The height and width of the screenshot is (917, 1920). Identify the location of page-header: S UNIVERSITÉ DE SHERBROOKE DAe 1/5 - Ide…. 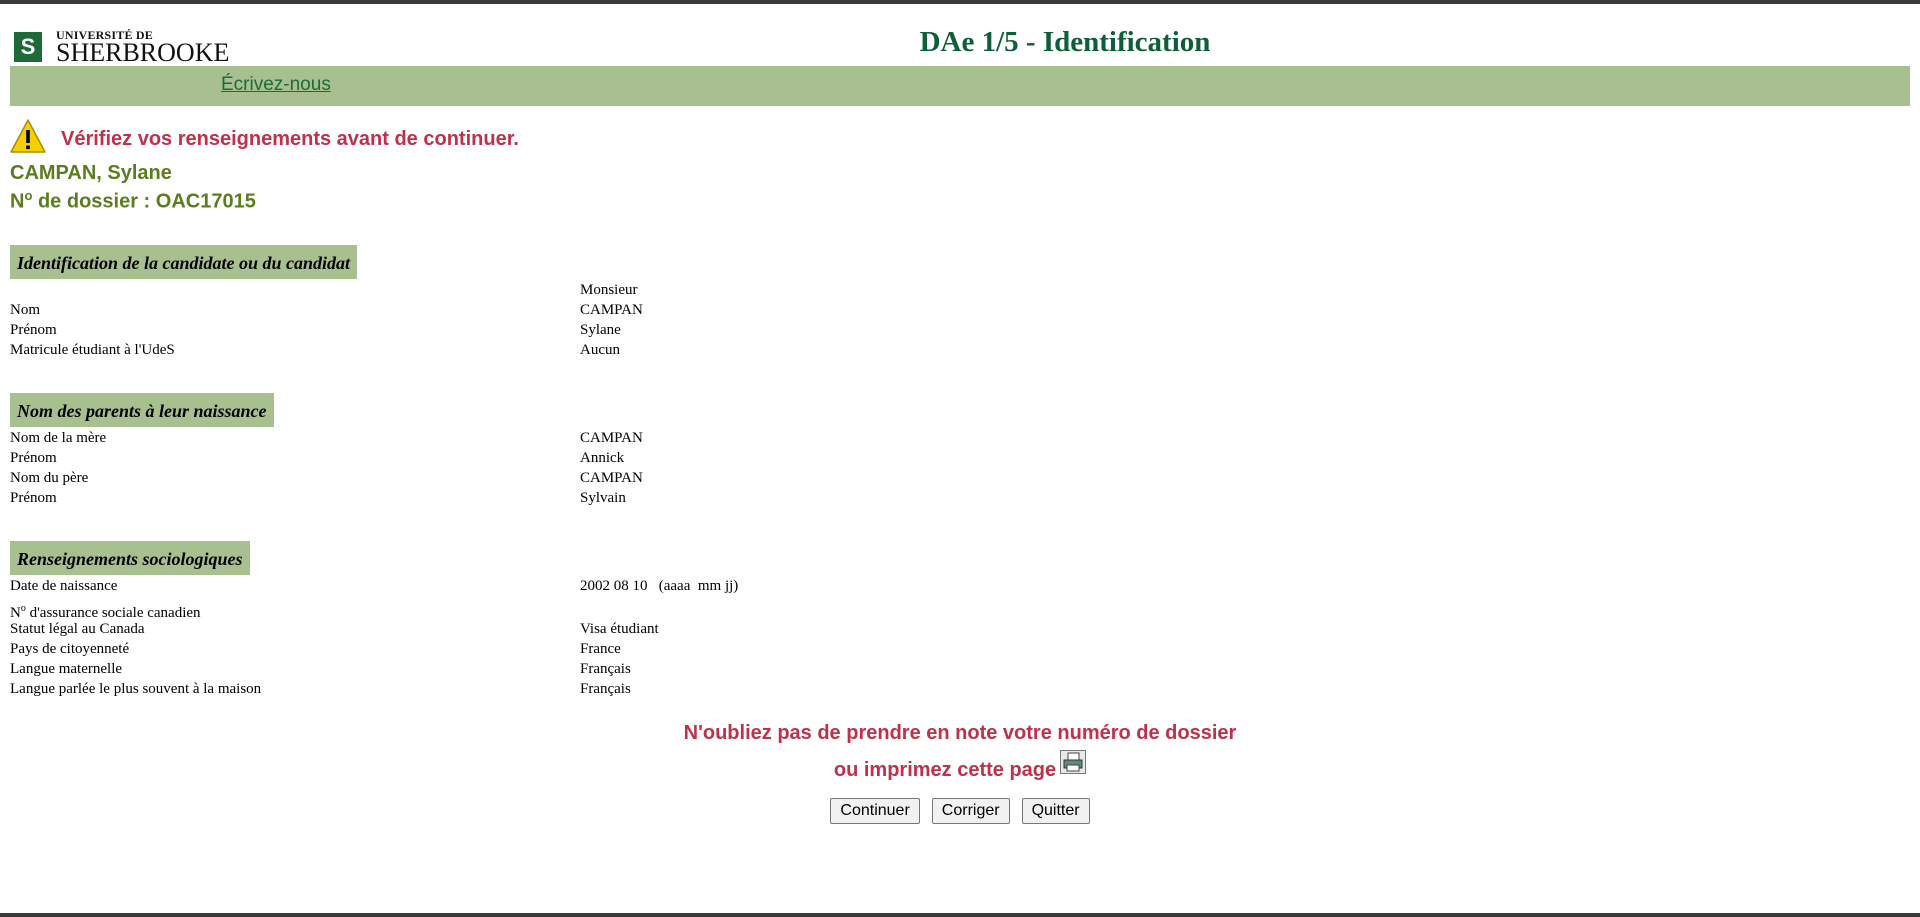
(960, 37).